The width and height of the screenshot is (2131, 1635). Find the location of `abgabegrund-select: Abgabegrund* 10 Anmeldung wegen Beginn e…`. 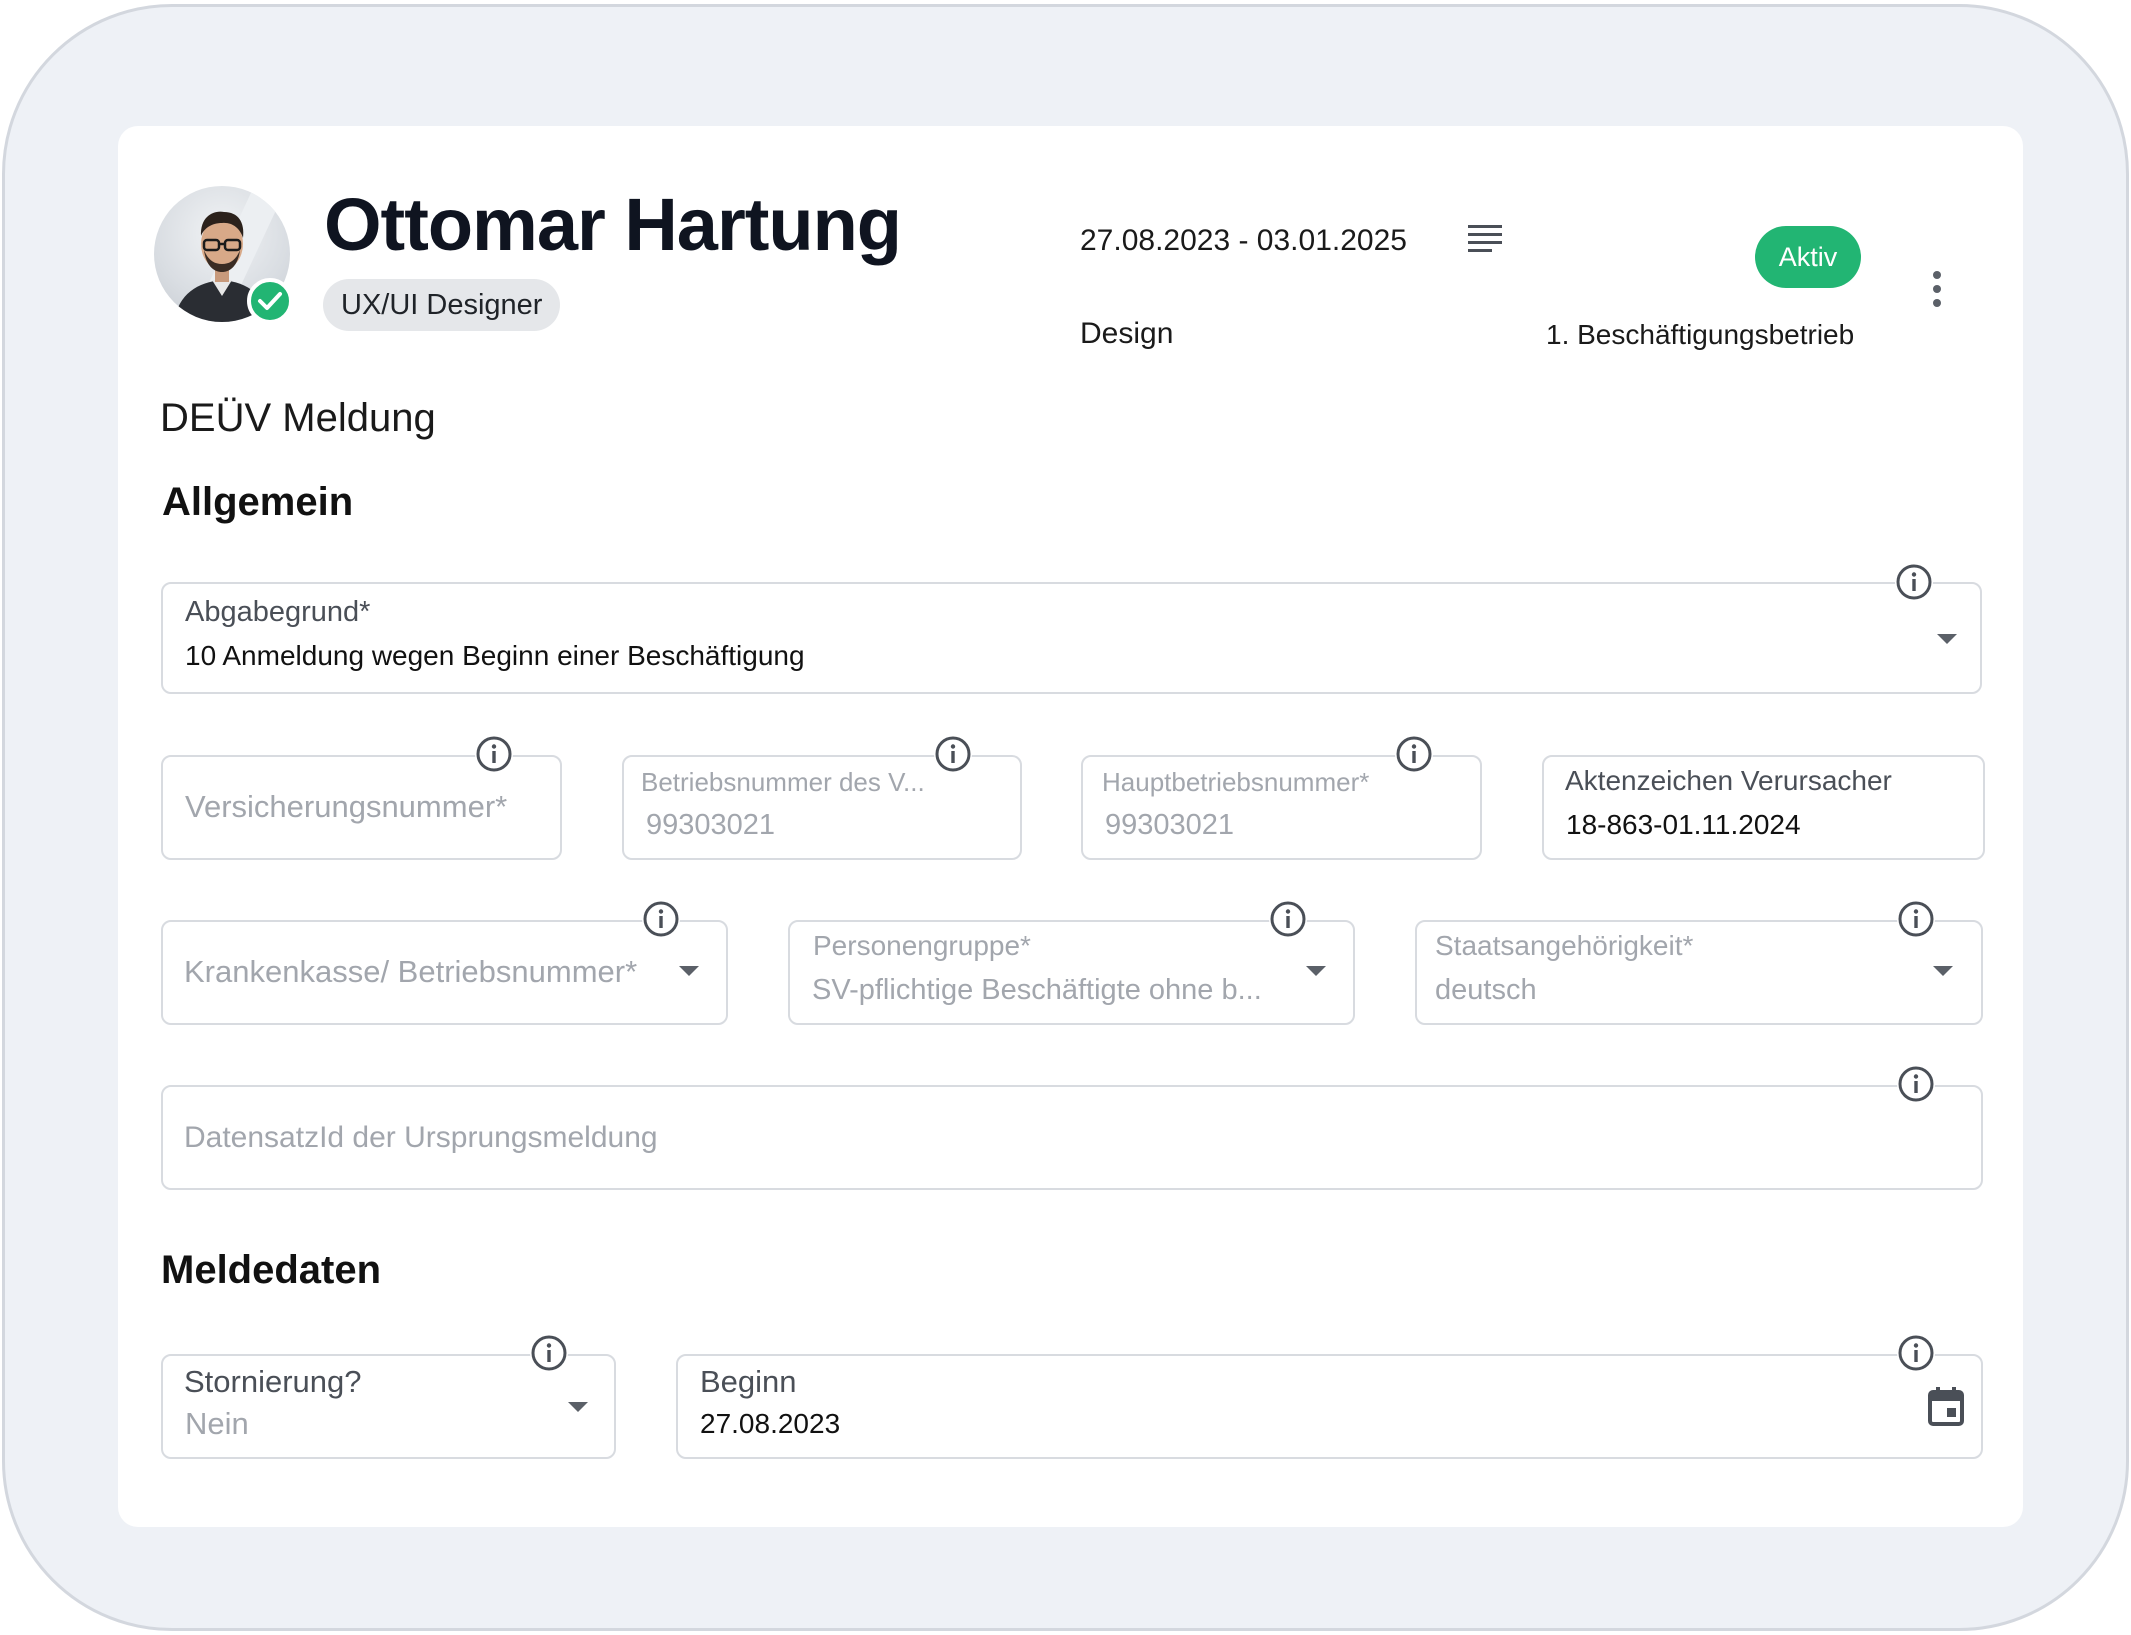

abgabegrund-select: Abgabegrund* 10 Anmeldung wegen Beginn e… is located at coordinates (1071, 638).